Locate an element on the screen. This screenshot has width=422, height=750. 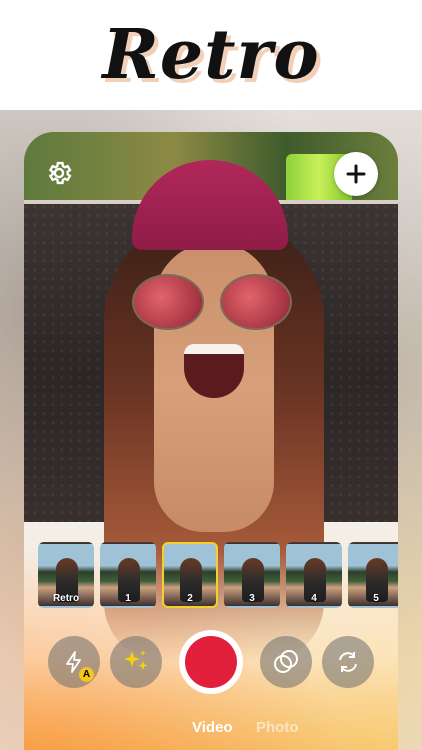
filter-strip: Retro 1 2 3 4 5 is located at coordinates (218, 576).